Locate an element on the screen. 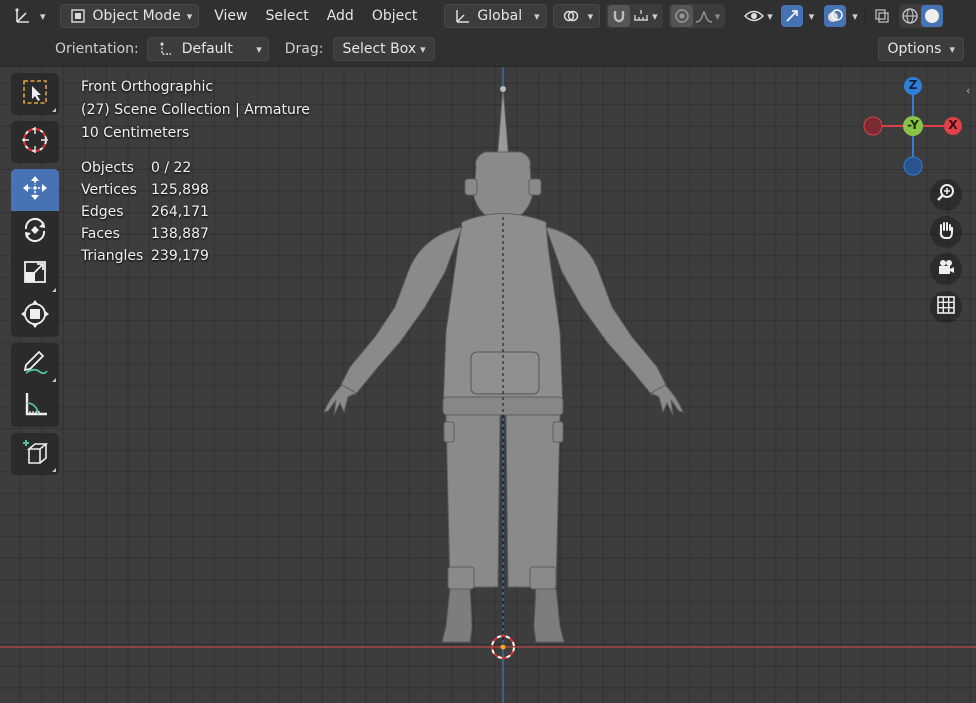  scale-icon is located at coordinates (35, 274).